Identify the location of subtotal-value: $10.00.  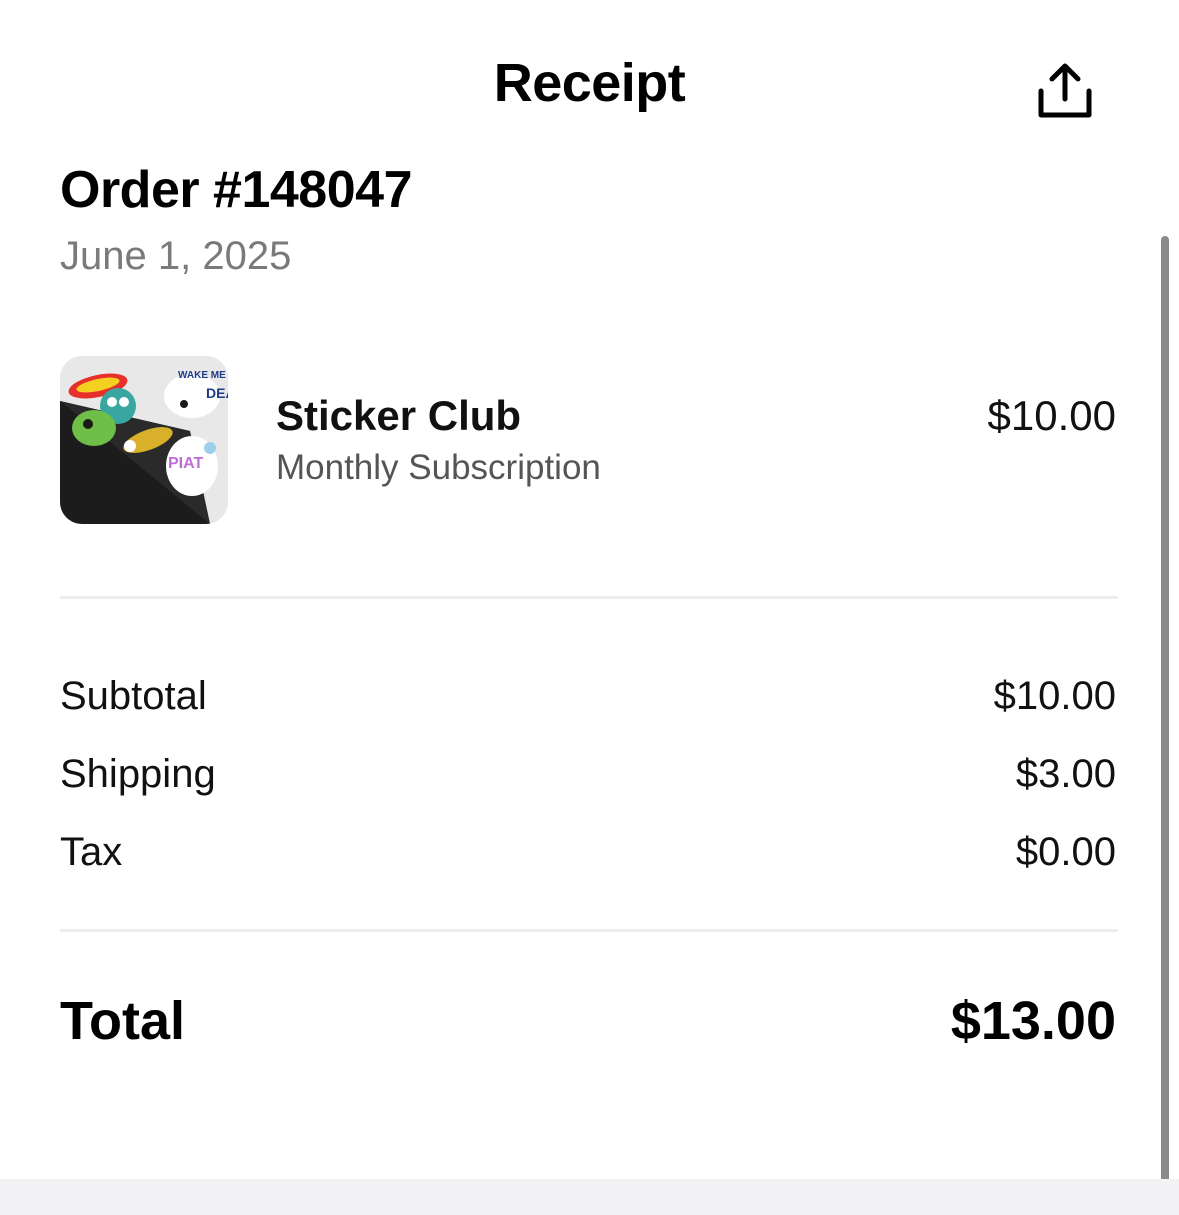
(1054, 696).